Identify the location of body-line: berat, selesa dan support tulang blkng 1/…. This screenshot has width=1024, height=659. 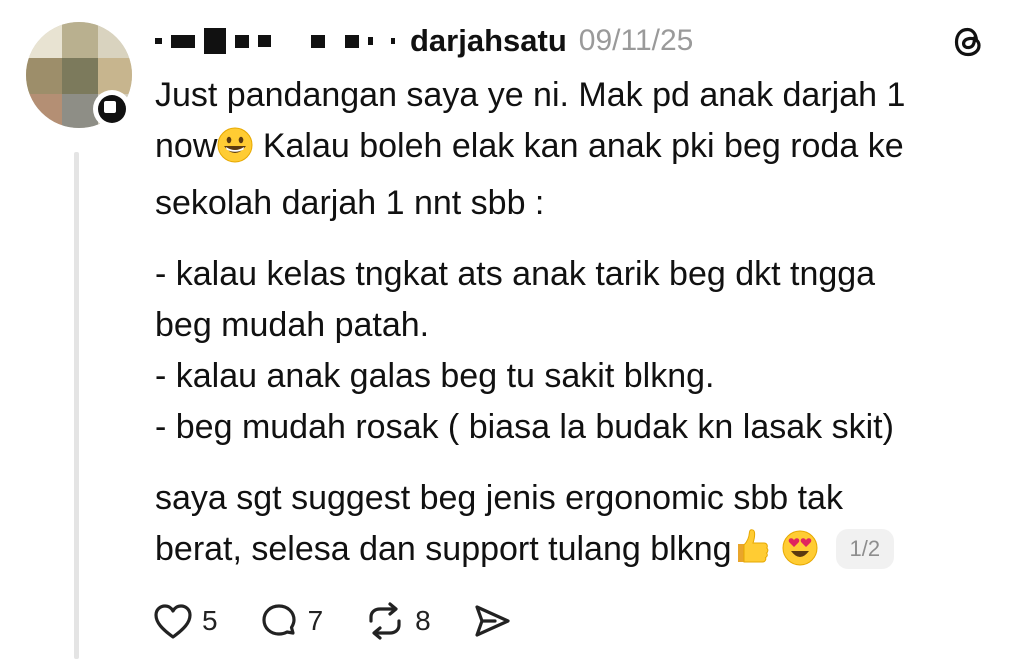
(575, 552).